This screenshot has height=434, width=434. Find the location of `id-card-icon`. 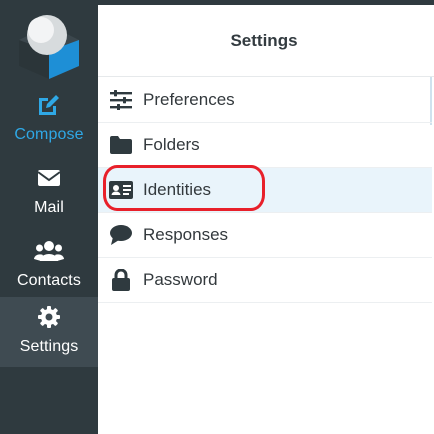

id-card-icon is located at coordinates (121, 190).